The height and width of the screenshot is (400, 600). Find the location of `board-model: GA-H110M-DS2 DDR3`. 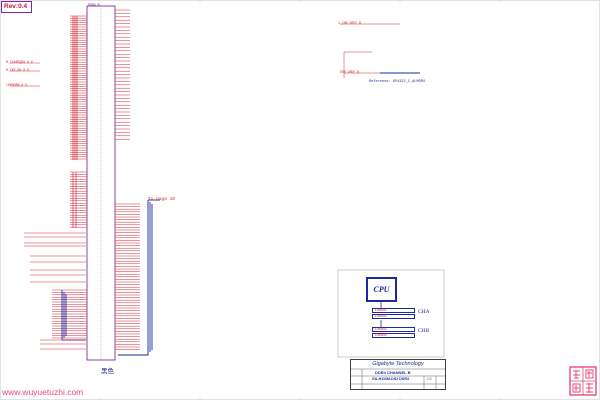

board-model: GA-H110M-DS2 DDR3 is located at coordinates (390, 379).